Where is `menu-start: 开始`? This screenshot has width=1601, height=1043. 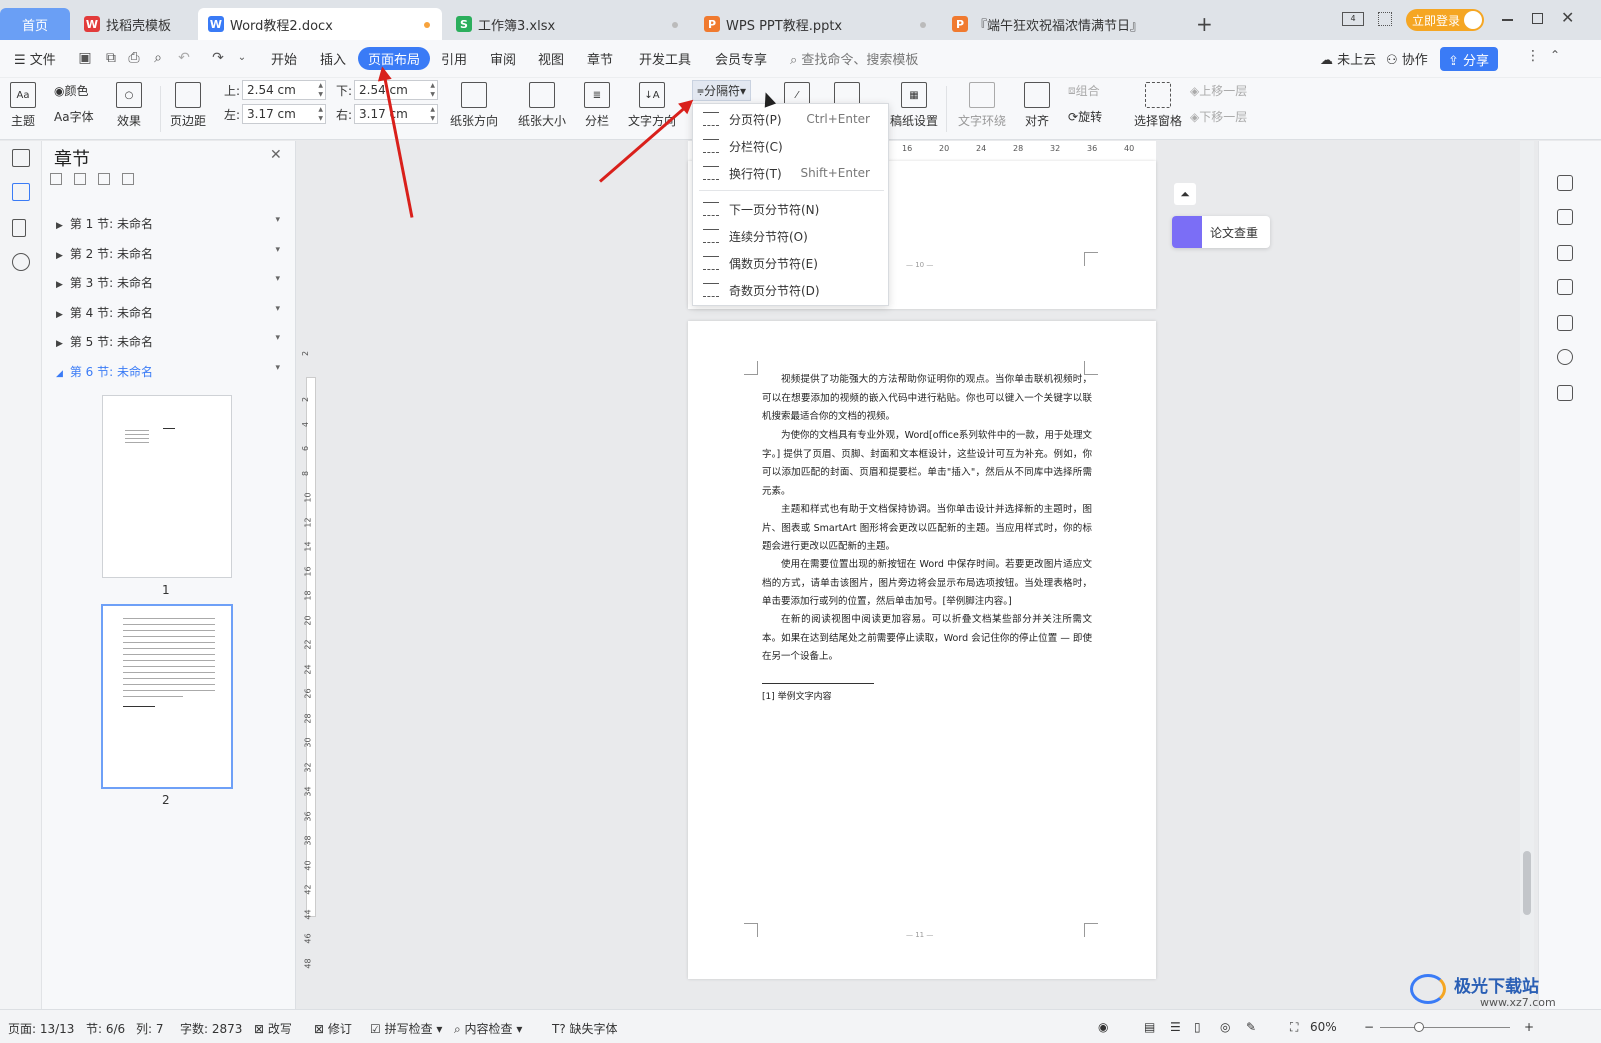
menu-start: 开始 is located at coordinates (284, 58).